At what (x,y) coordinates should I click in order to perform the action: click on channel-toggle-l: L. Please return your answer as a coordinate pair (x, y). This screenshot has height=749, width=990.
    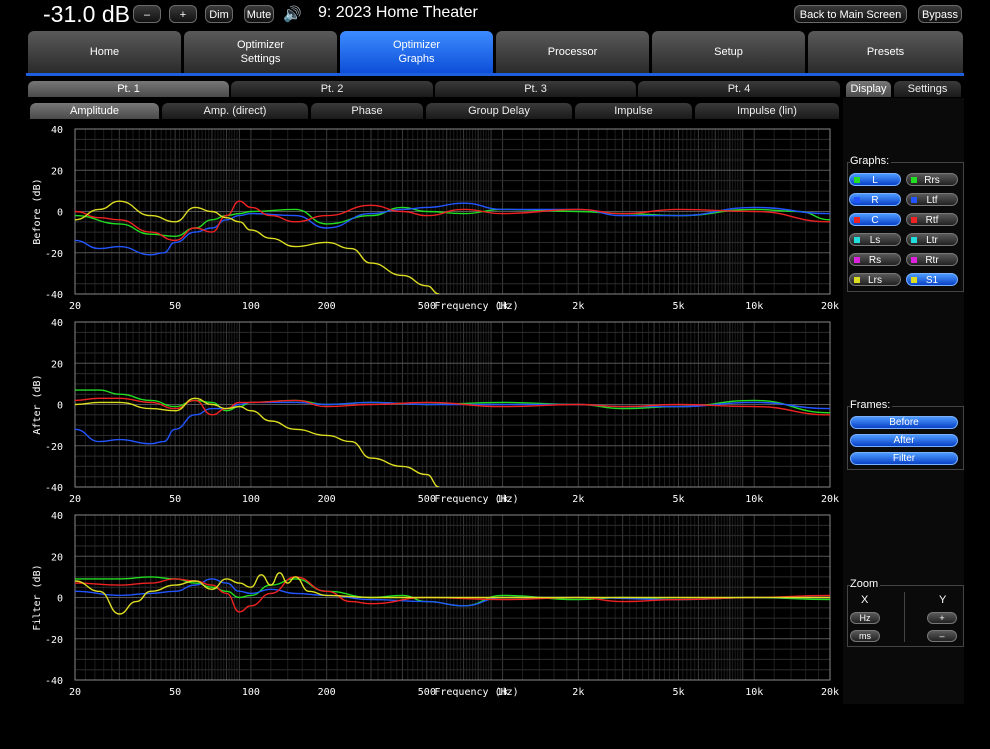
    Looking at the image, I should click on (875, 179).